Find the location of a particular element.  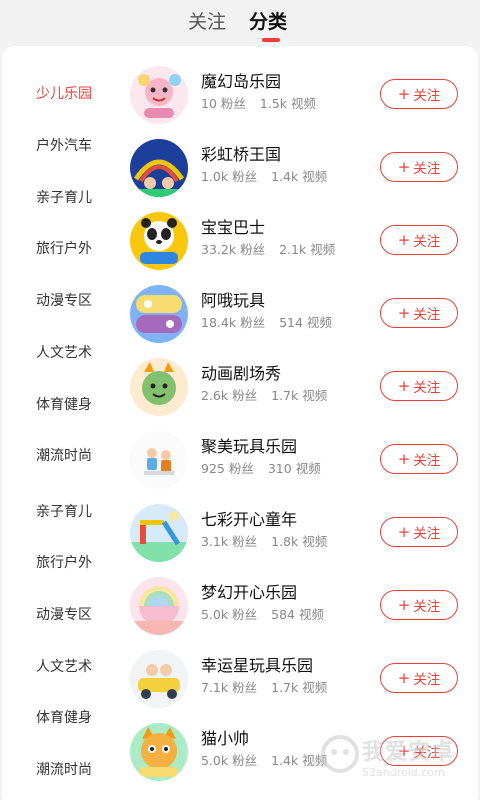

android-logo-icon is located at coordinates (340, 754).